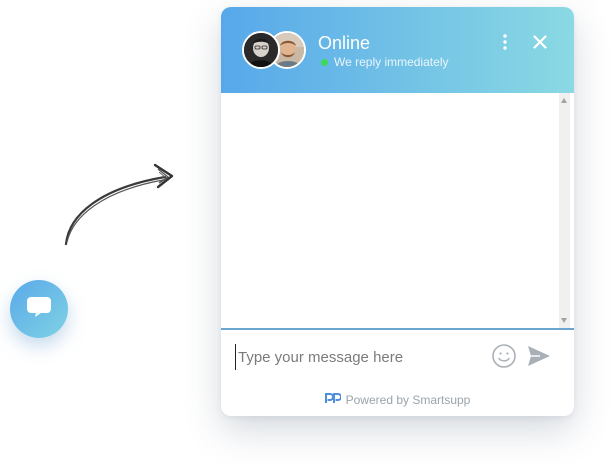 The height and width of the screenshot is (466, 616). Describe the element at coordinates (324, 62) in the screenshot. I see `online-dot-icon` at that location.